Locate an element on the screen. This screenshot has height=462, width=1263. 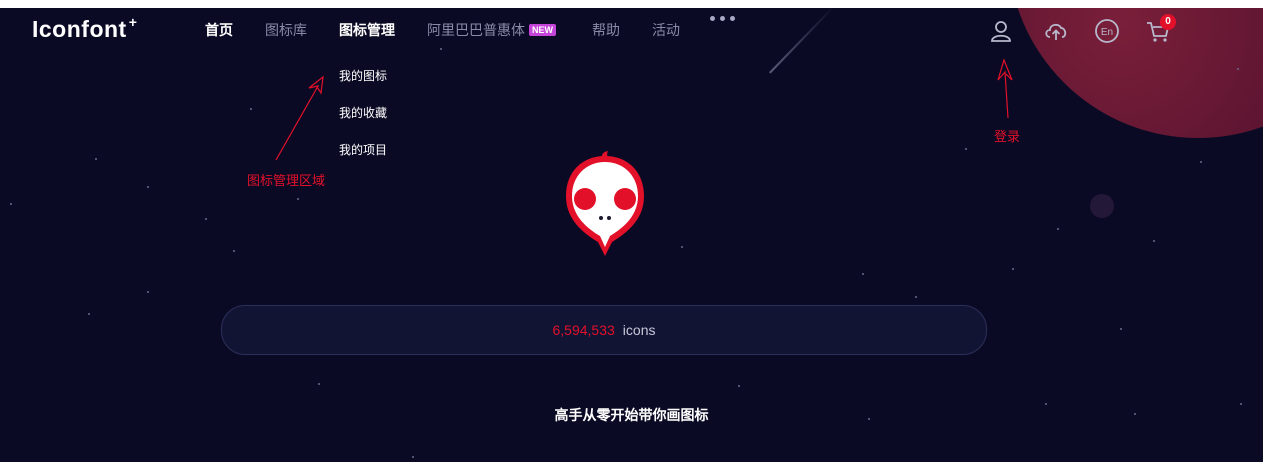
skull-mascot-icon is located at coordinates (605, 203).